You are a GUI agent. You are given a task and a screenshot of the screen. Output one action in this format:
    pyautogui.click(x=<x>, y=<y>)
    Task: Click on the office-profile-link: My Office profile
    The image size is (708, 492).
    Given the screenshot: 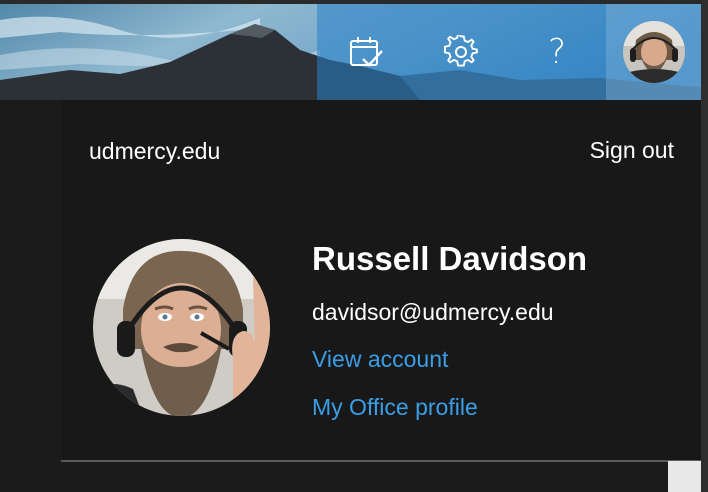 What is the action you would take?
    pyautogui.click(x=395, y=407)
    